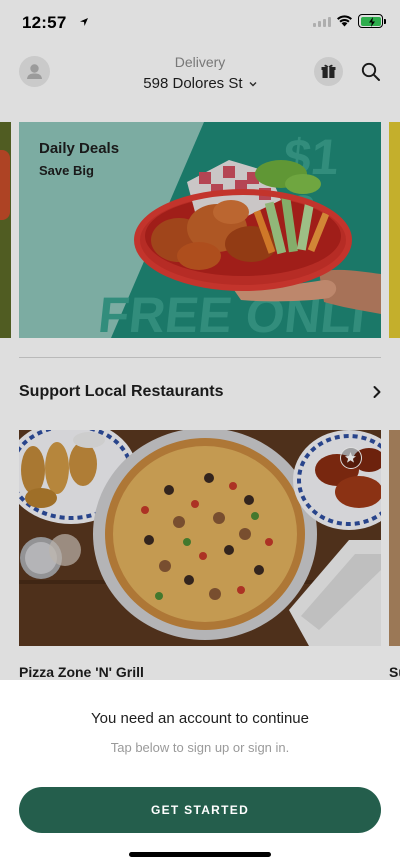  Describe the element at coordinates (200, 854) in the screenshot. I see `home-indicator` at that location.